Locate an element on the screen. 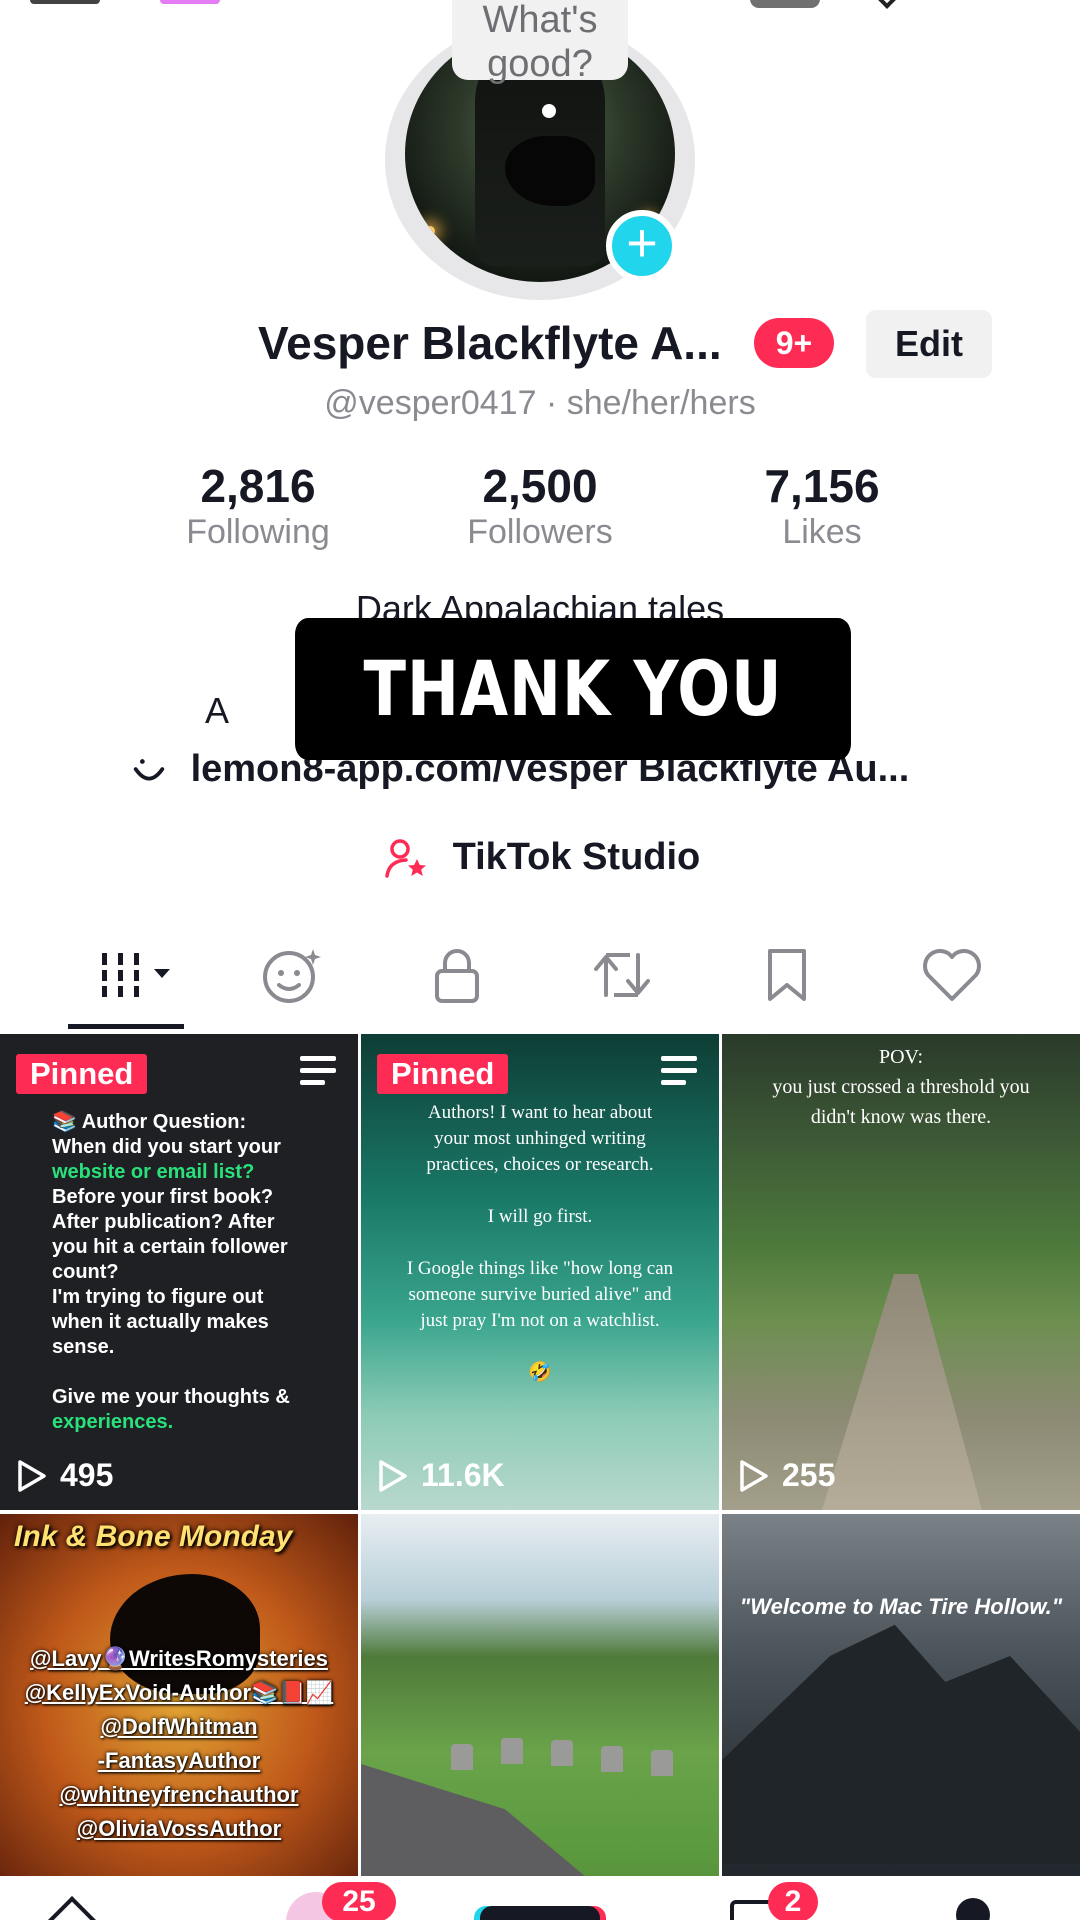 This screenshot has width=1080, height=1920. bookmark-icon is located at coordinates (787, 975).